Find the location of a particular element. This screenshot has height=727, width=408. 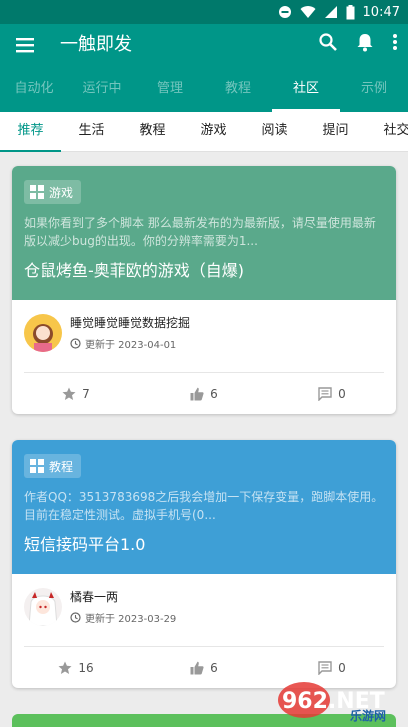

battery-icon is located at coordinates (350, 11).